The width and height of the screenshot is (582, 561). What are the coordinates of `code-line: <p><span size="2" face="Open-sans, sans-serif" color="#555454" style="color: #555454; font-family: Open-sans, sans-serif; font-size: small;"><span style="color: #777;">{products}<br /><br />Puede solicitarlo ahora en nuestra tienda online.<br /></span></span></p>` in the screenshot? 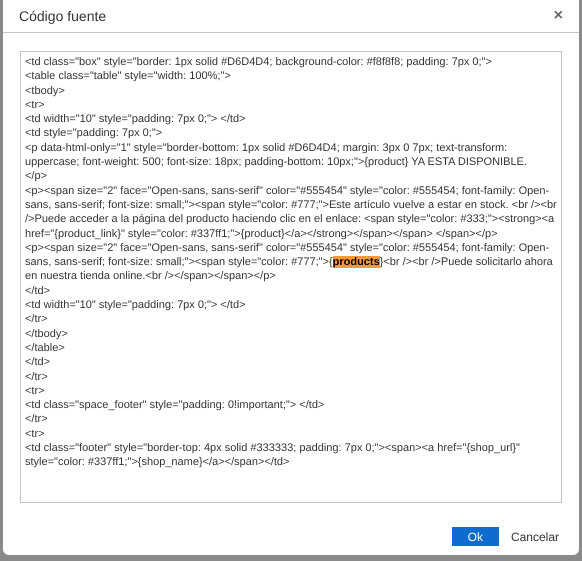 It's located at (289, 262).